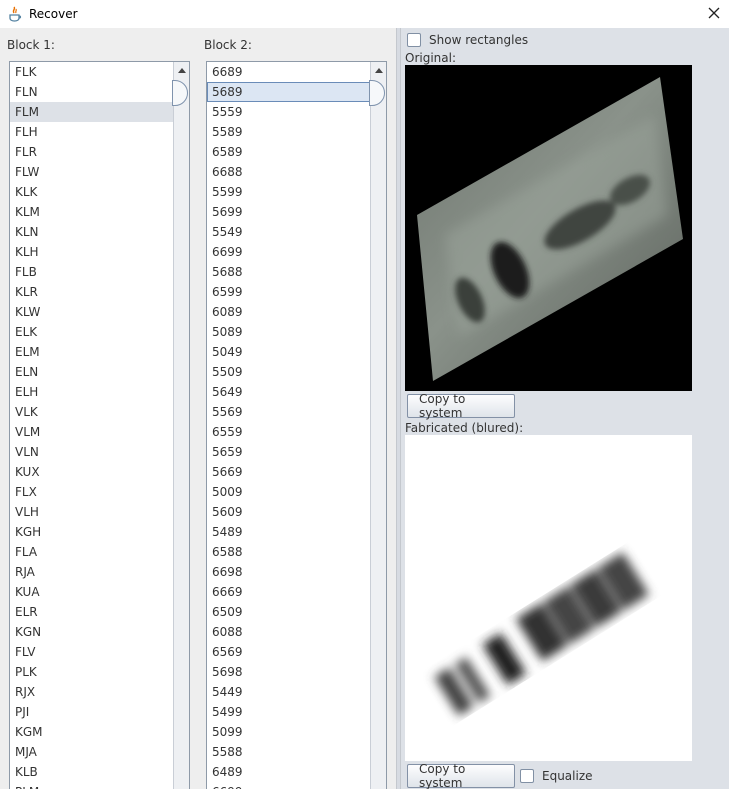 Image resolution: width=729 pixels, height=789 pixels. Describe the element at coordinates (288, 152) in the screenshot. I see `block2-list-item: 6589` at that location.